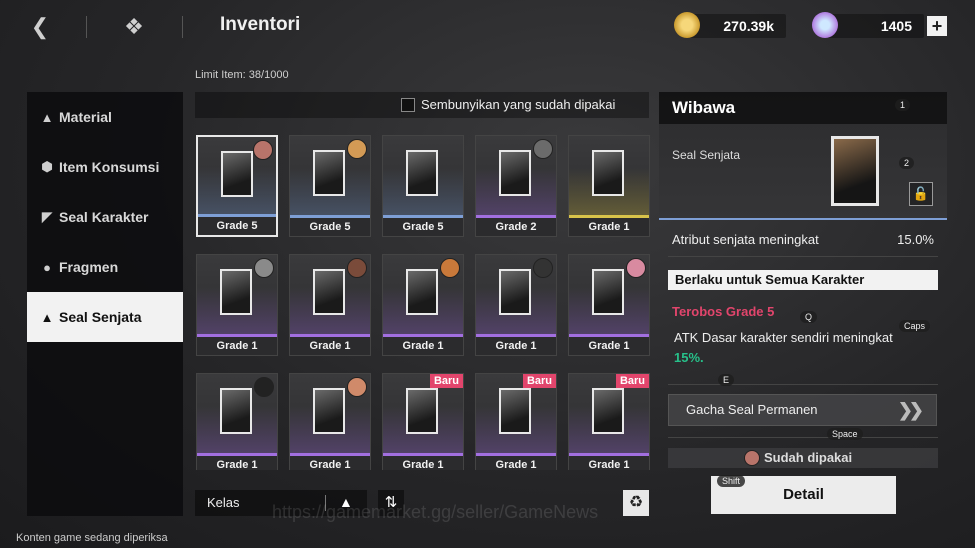 This screenshot has height=548, width=975. I want to click on weapon-seal-icon: ▲, so click(47, 317).